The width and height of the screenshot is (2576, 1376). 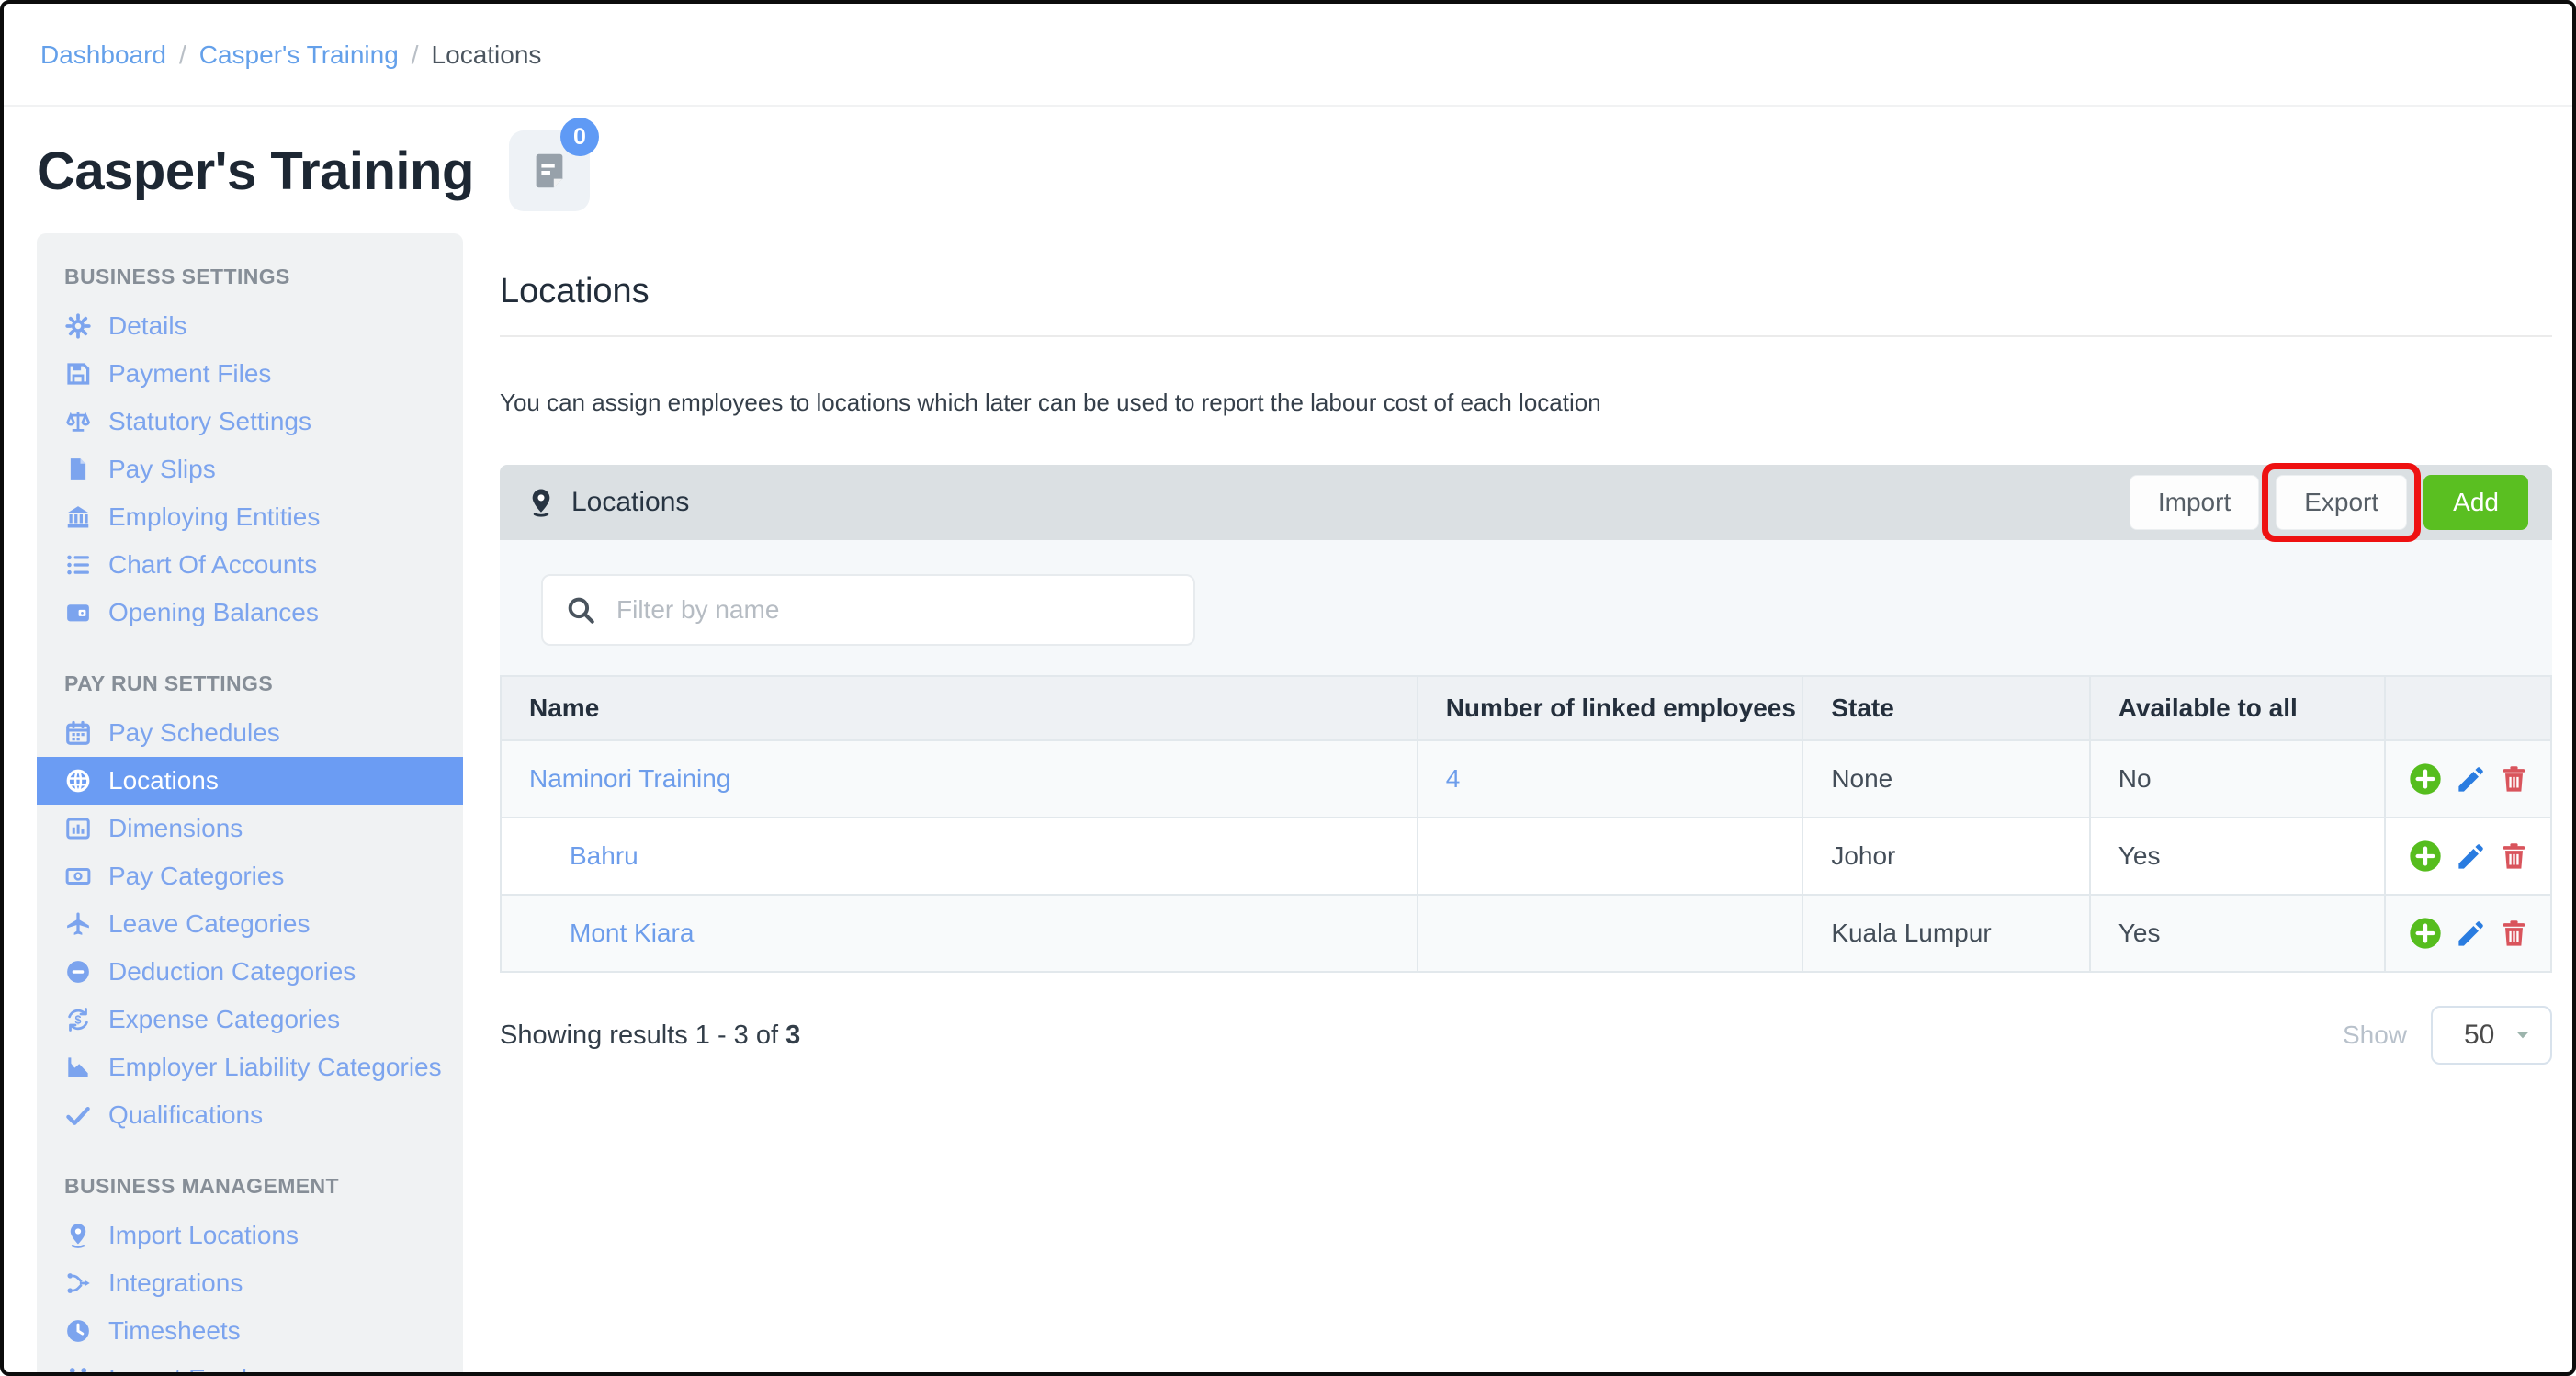 I want to click on sidebar-item-statutory-settings: Statutory Settings, so click(x=250, y=422).